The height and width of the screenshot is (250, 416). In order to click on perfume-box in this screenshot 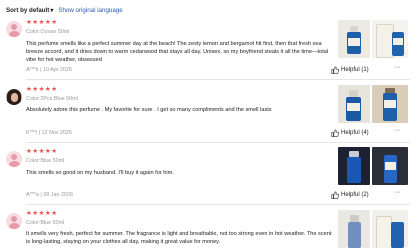, I will do `click(384, 232)`.